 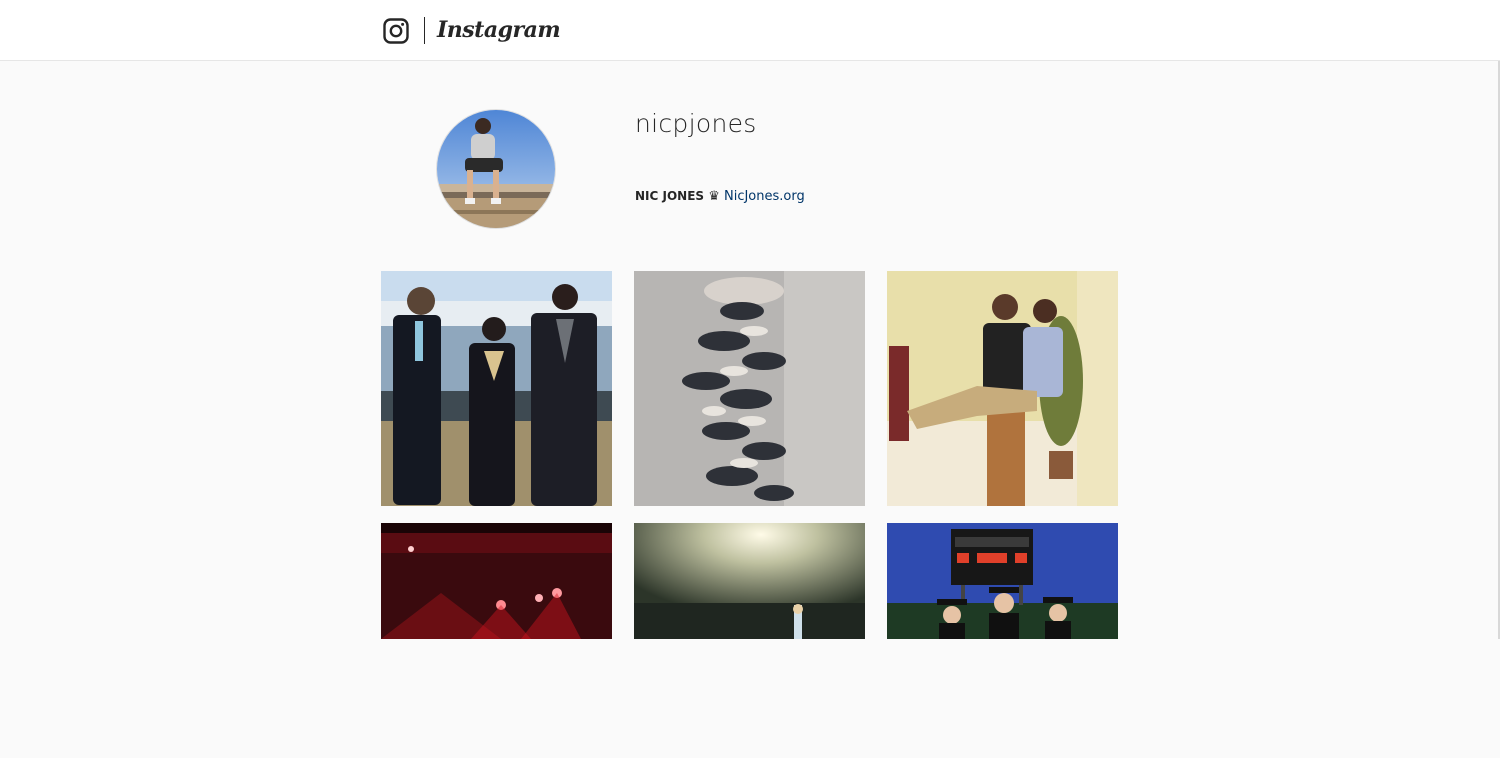 I want to click on profile-website-link: NicJones.org, so click(x=764, y=196).